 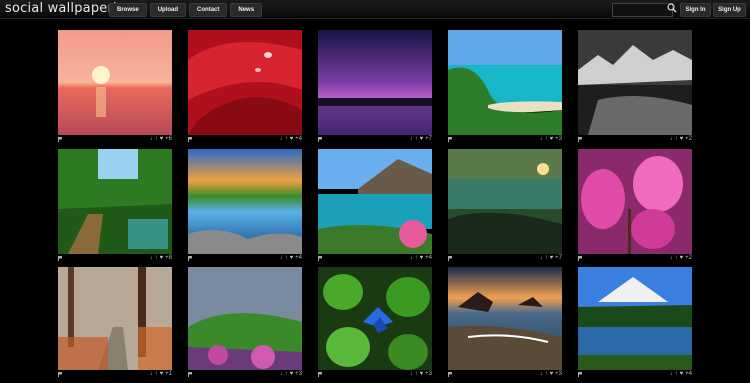 What do you see at coordinates (168, 10) in the screenshot?
I see `nav-upload-button: Upload` at bounding box center [168, 10].